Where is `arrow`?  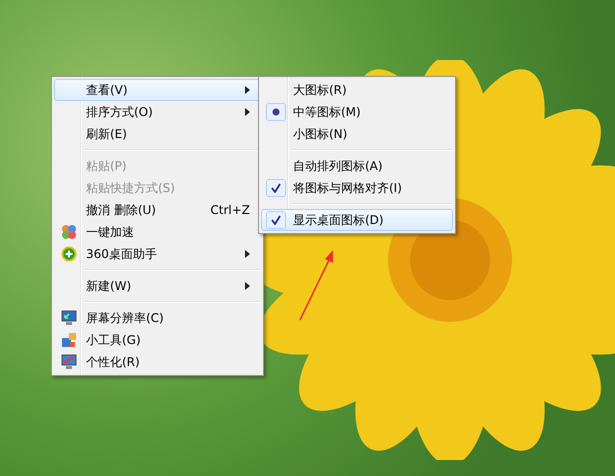
arrow is located at coordinates (316, 285).